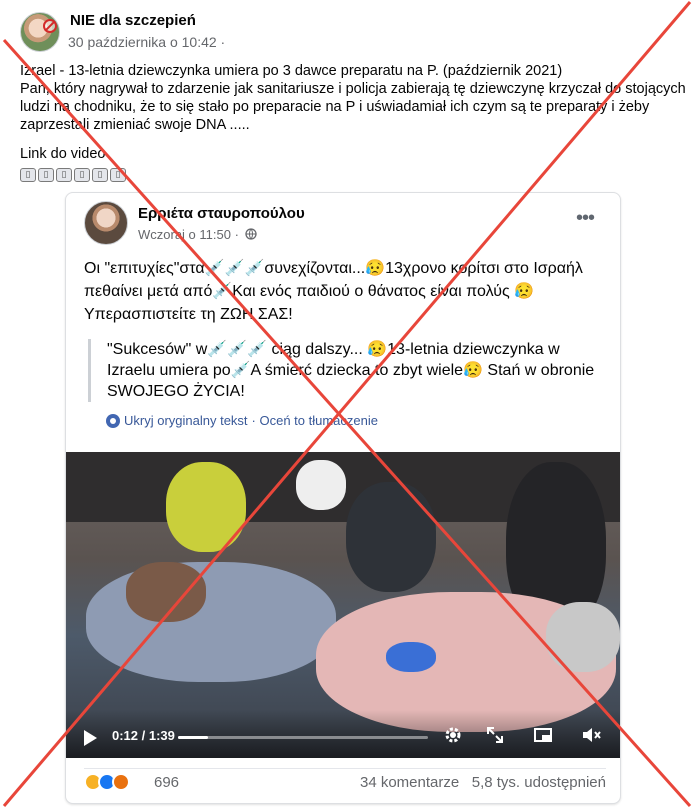 This screenshot has width=692, height=808. Describe the element at coordinates (106, 223) in the screenshot. I see `shared-author-avatar` at that location.